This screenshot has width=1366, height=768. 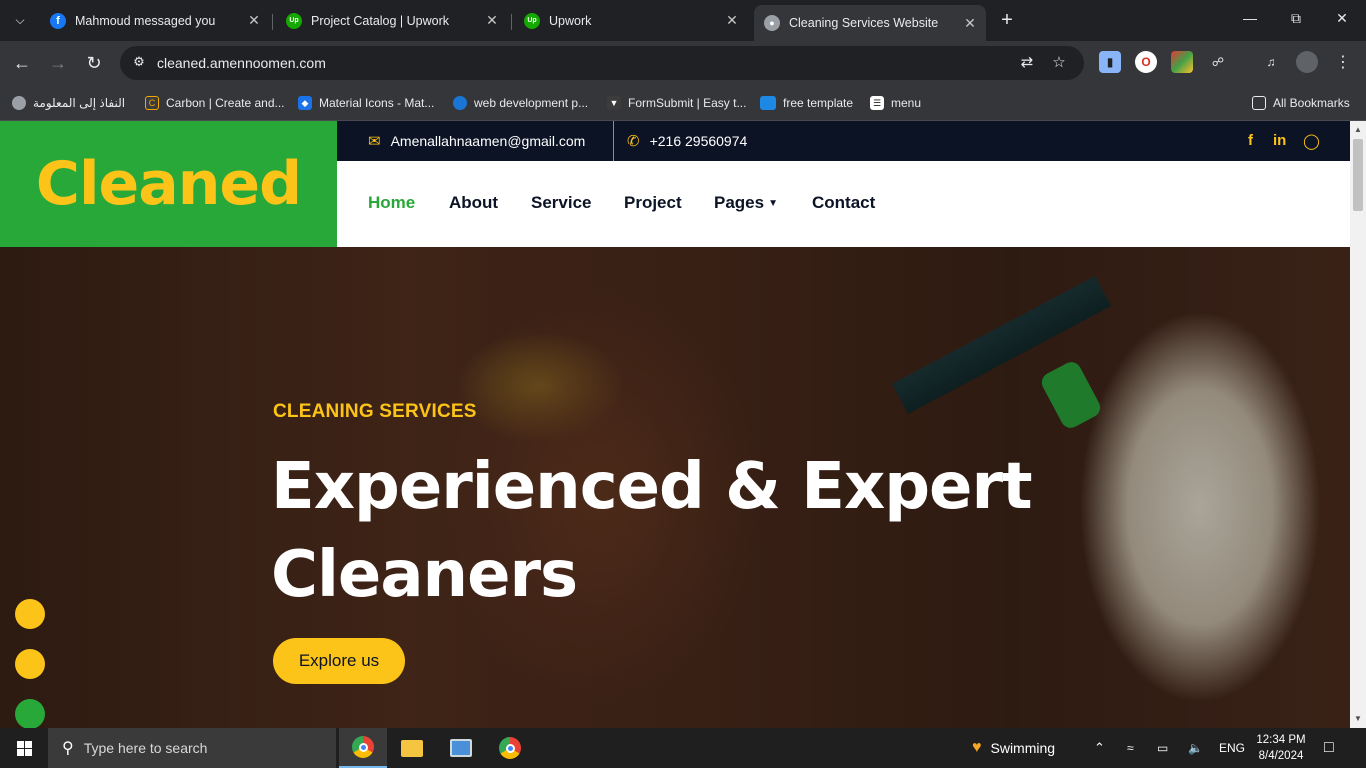 What do you see at coordinates (94, 63) in the screenshot?
I see `reload-icon: ↻` at bounding box center [94, 63].